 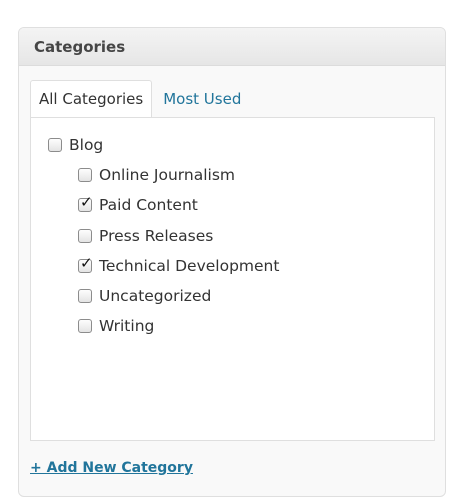 I want to click on category-label: Press Releases, so click(x=156, y=236).